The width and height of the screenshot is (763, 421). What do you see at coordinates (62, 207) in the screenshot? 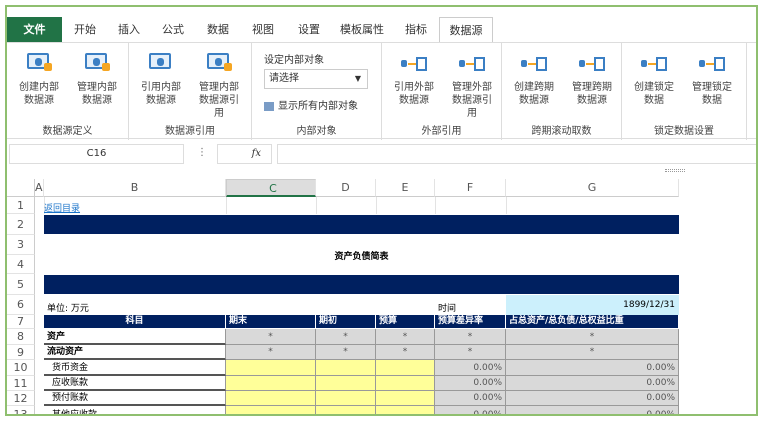
I see `back-to-index-link: 返回目录` at bounding box center [62, 207].